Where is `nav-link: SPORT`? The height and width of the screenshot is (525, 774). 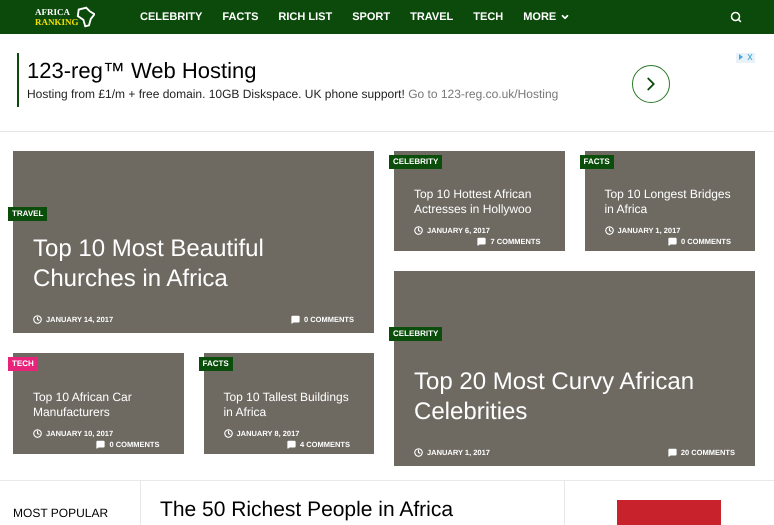
nav-link: SPORT is located at coordinates (371, 17).